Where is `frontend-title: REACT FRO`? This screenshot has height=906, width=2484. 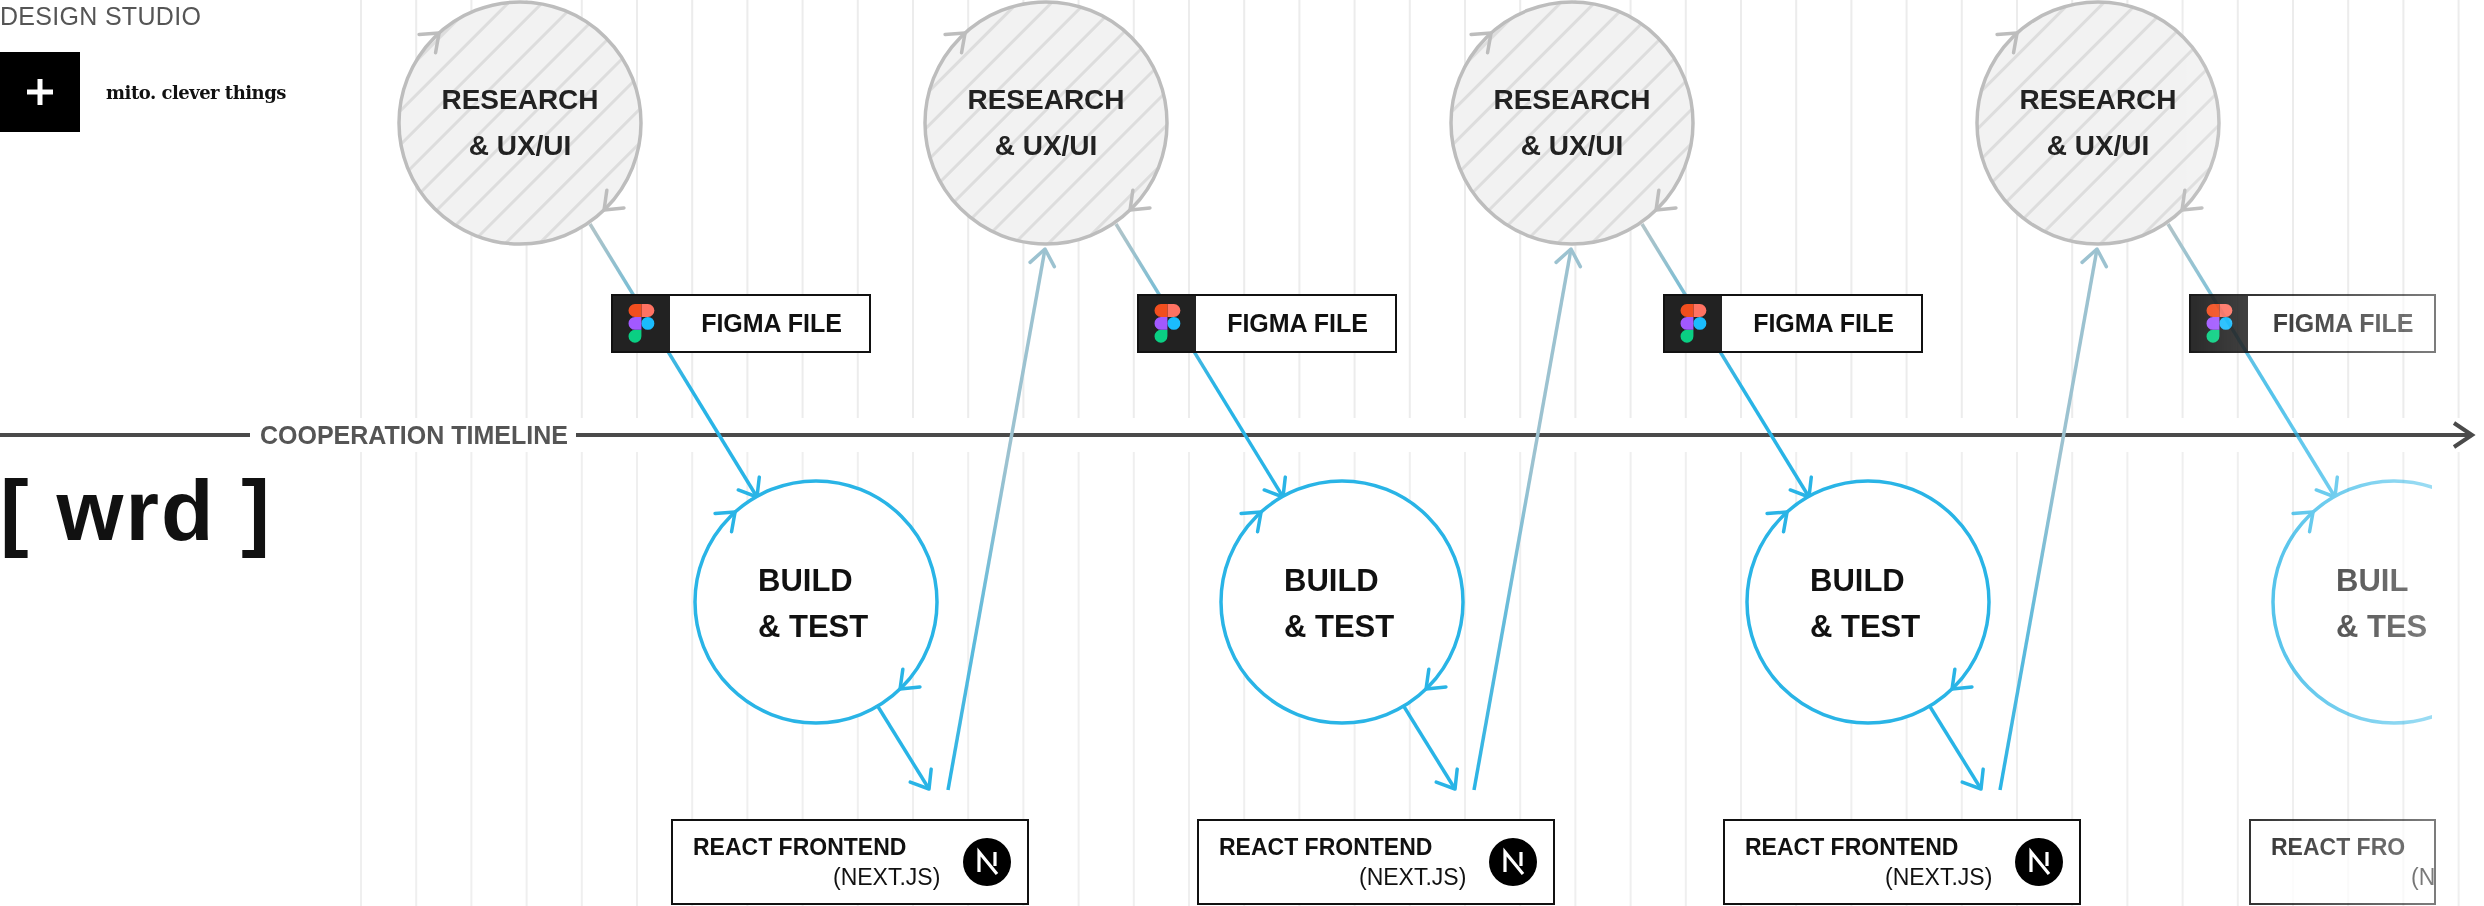 frontend-title: REACT FRO is located at coordinates (2339, 847).